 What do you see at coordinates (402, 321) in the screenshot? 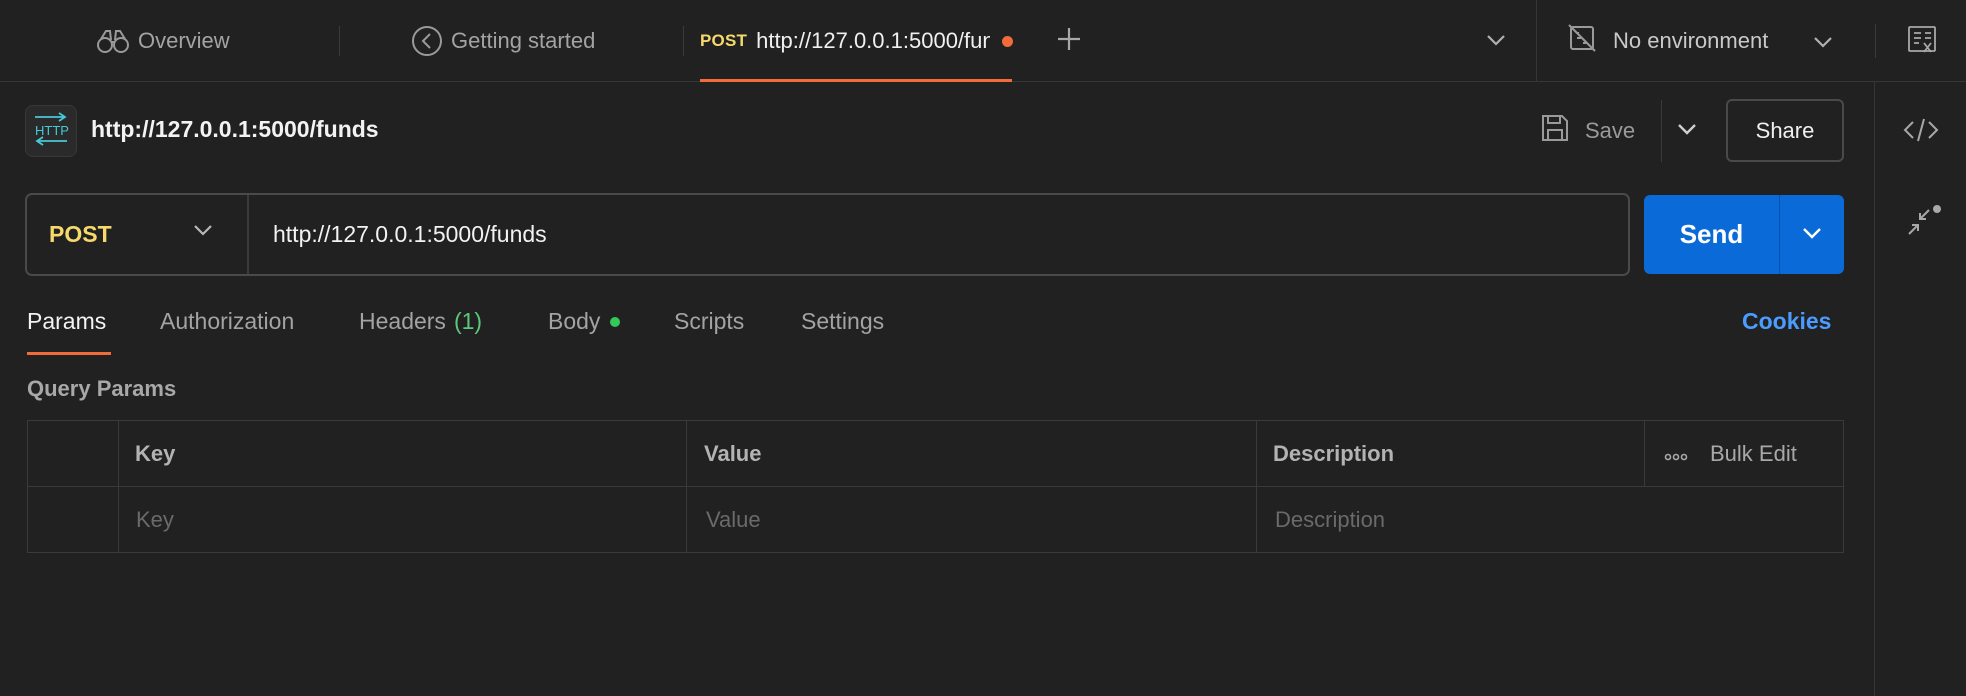
I see `tab-headers-label: Headers` at bounding box center [402, 321].